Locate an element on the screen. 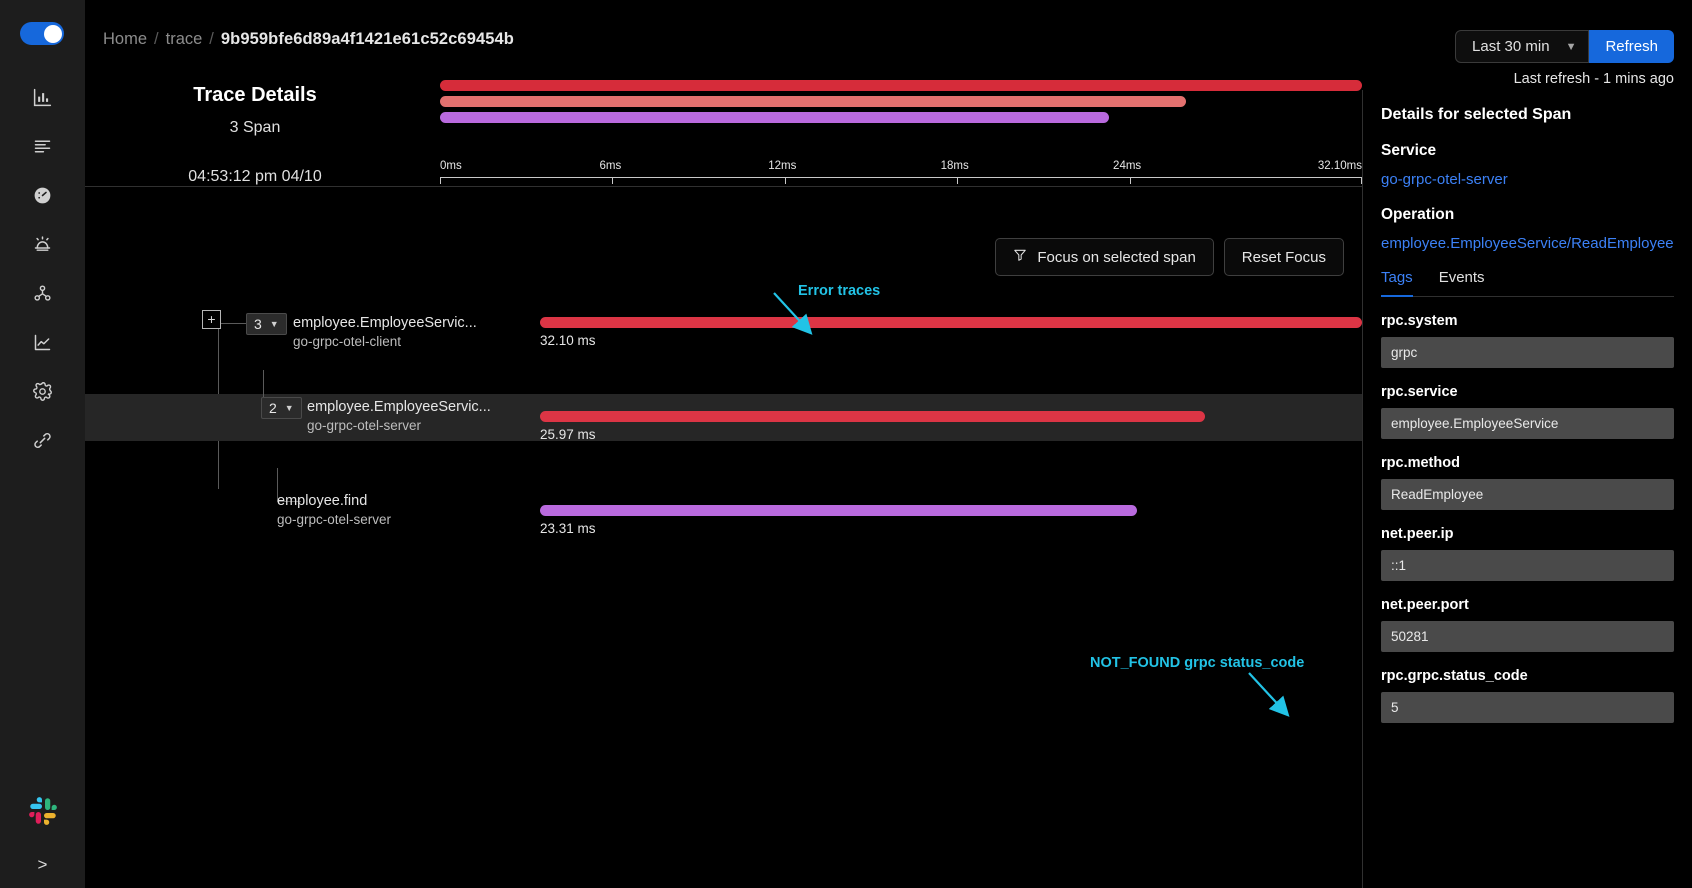 The width and height of the screenshot is (1692, 888). refresh-button: Refresh is located at coordinates (1631, 46).